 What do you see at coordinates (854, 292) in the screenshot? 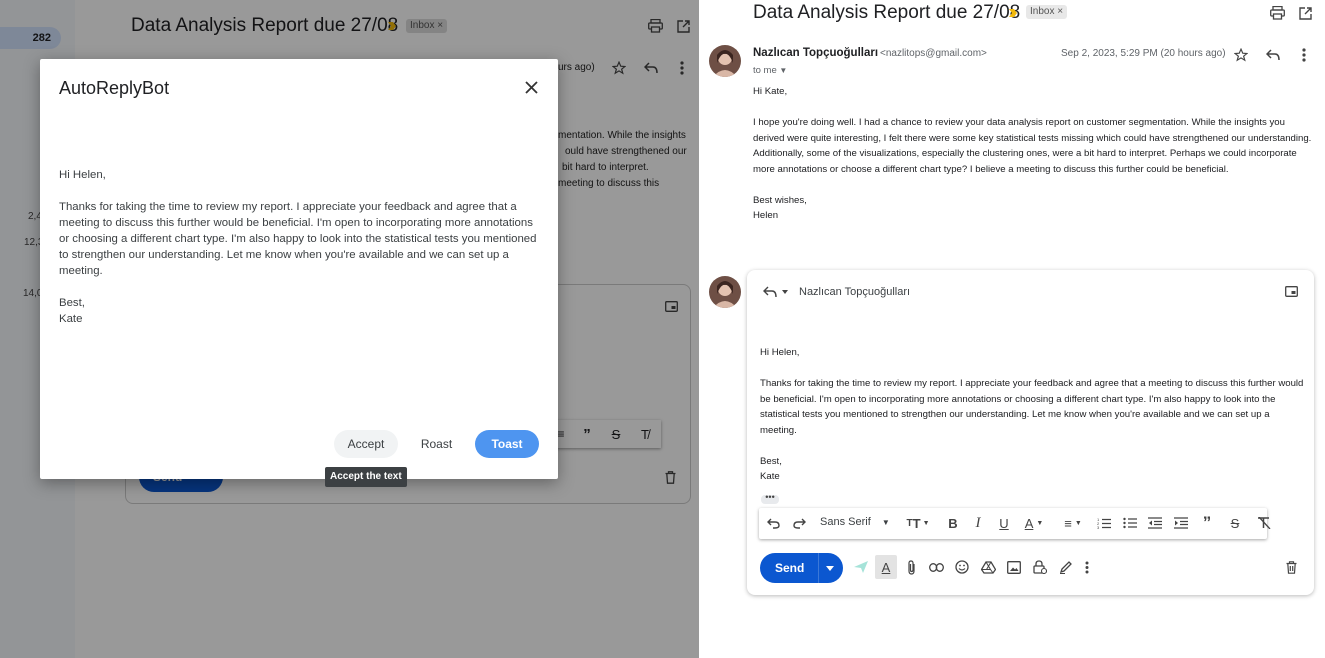
I see `compose-recipient: Nazlıcan Topçuoğulları` at bounding box center [854, 292].